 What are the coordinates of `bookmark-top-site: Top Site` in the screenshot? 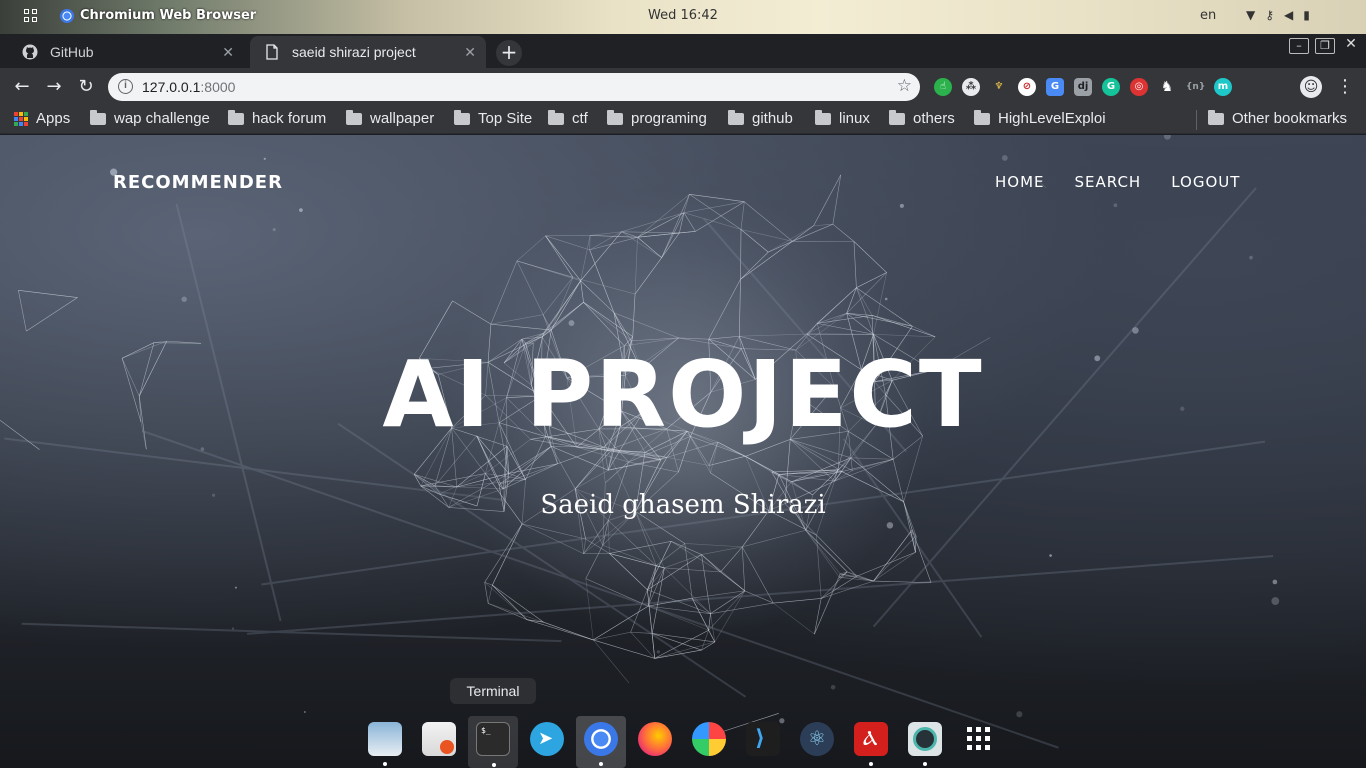 It's located at (493, 118).